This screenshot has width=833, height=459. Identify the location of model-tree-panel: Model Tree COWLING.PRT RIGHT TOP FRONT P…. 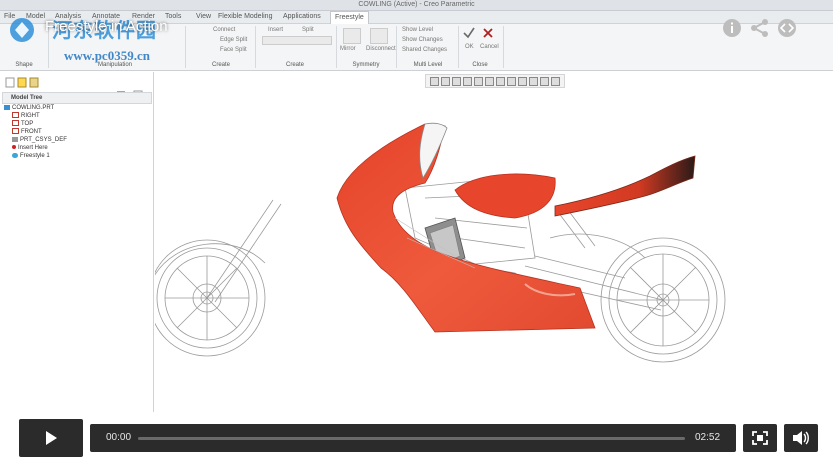
(77, 242).